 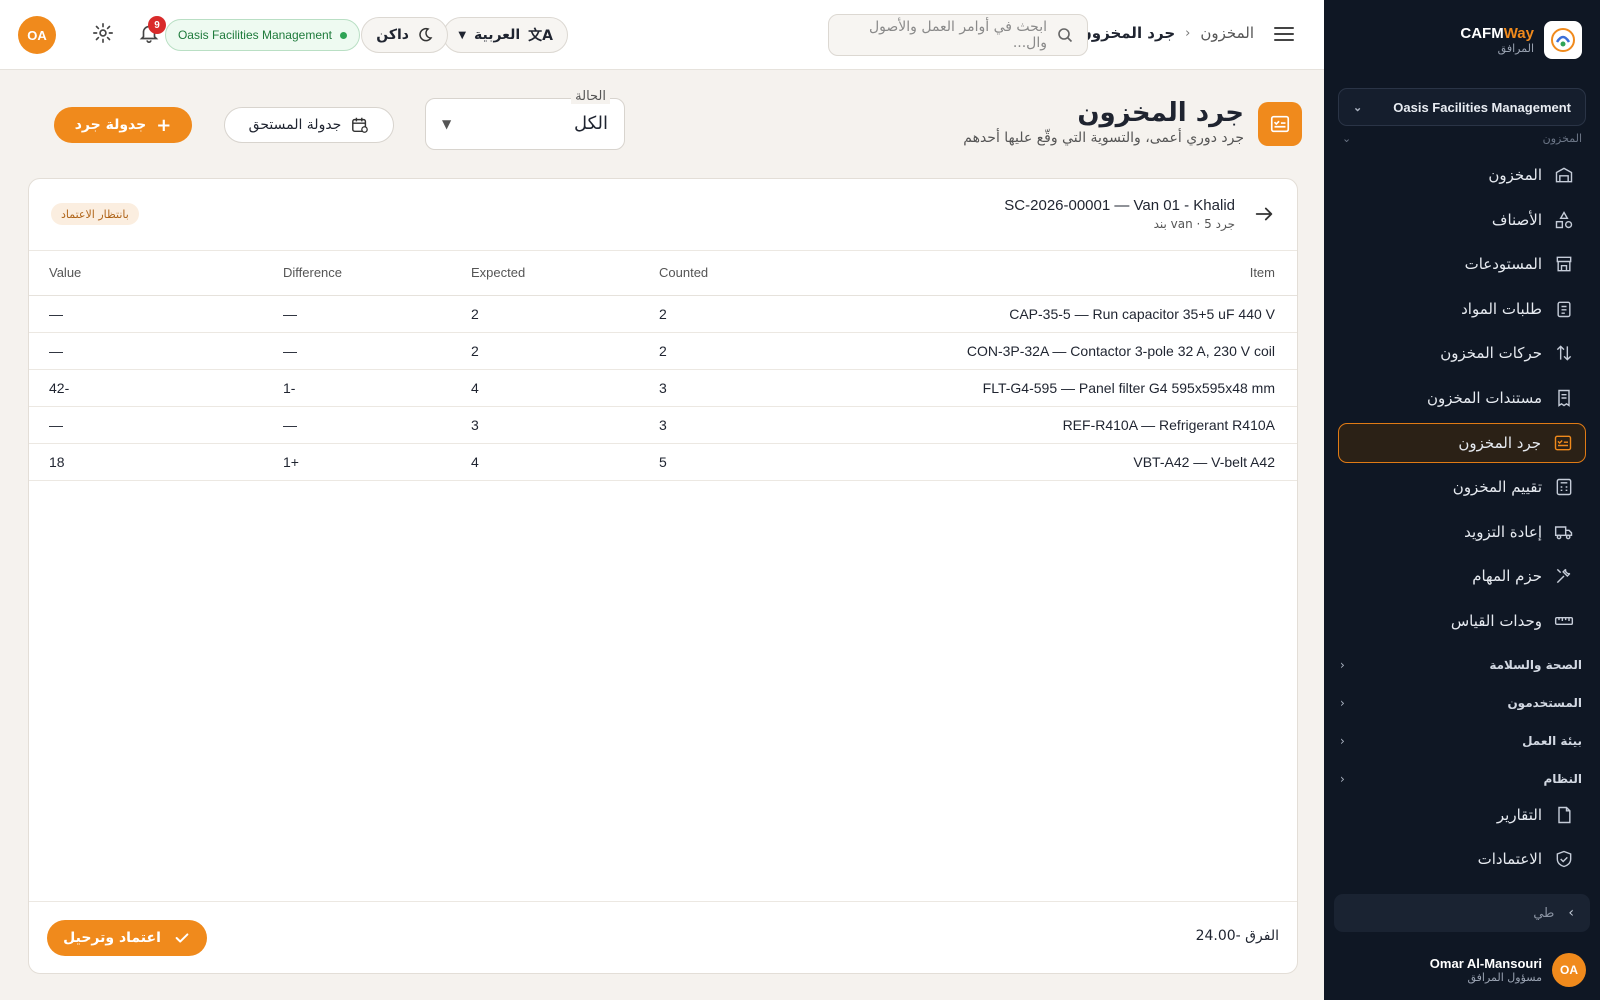 I want to click on report-icon, so click(x=1564, y=815).